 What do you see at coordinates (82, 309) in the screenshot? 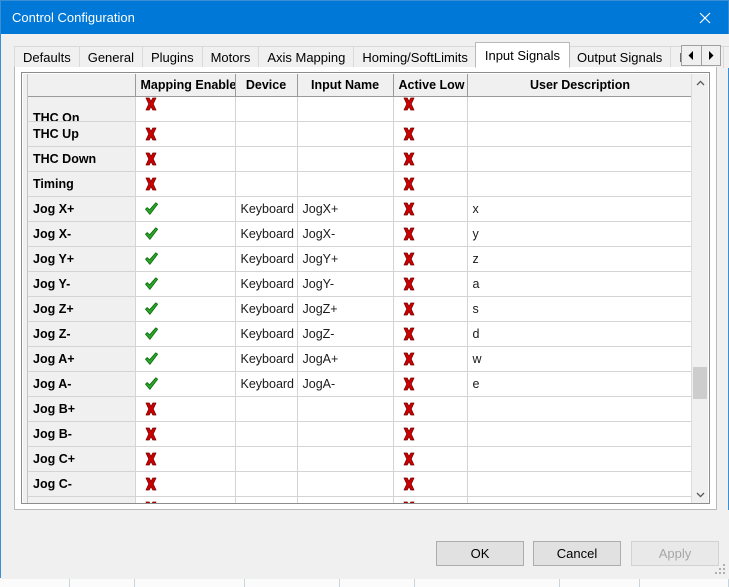
I see `signal-name-cell: Jog Z+` at bounding box center [82, 309].